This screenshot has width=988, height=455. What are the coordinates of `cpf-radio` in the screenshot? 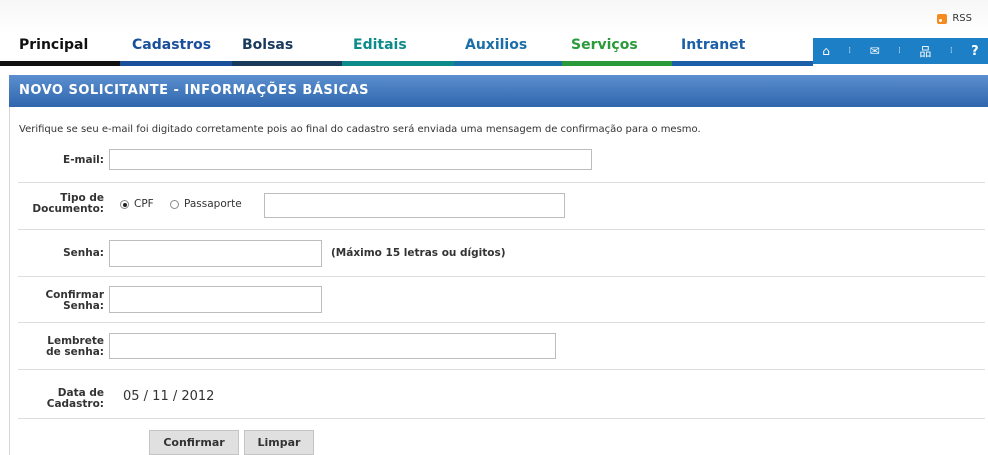 It's located at (124, 204).